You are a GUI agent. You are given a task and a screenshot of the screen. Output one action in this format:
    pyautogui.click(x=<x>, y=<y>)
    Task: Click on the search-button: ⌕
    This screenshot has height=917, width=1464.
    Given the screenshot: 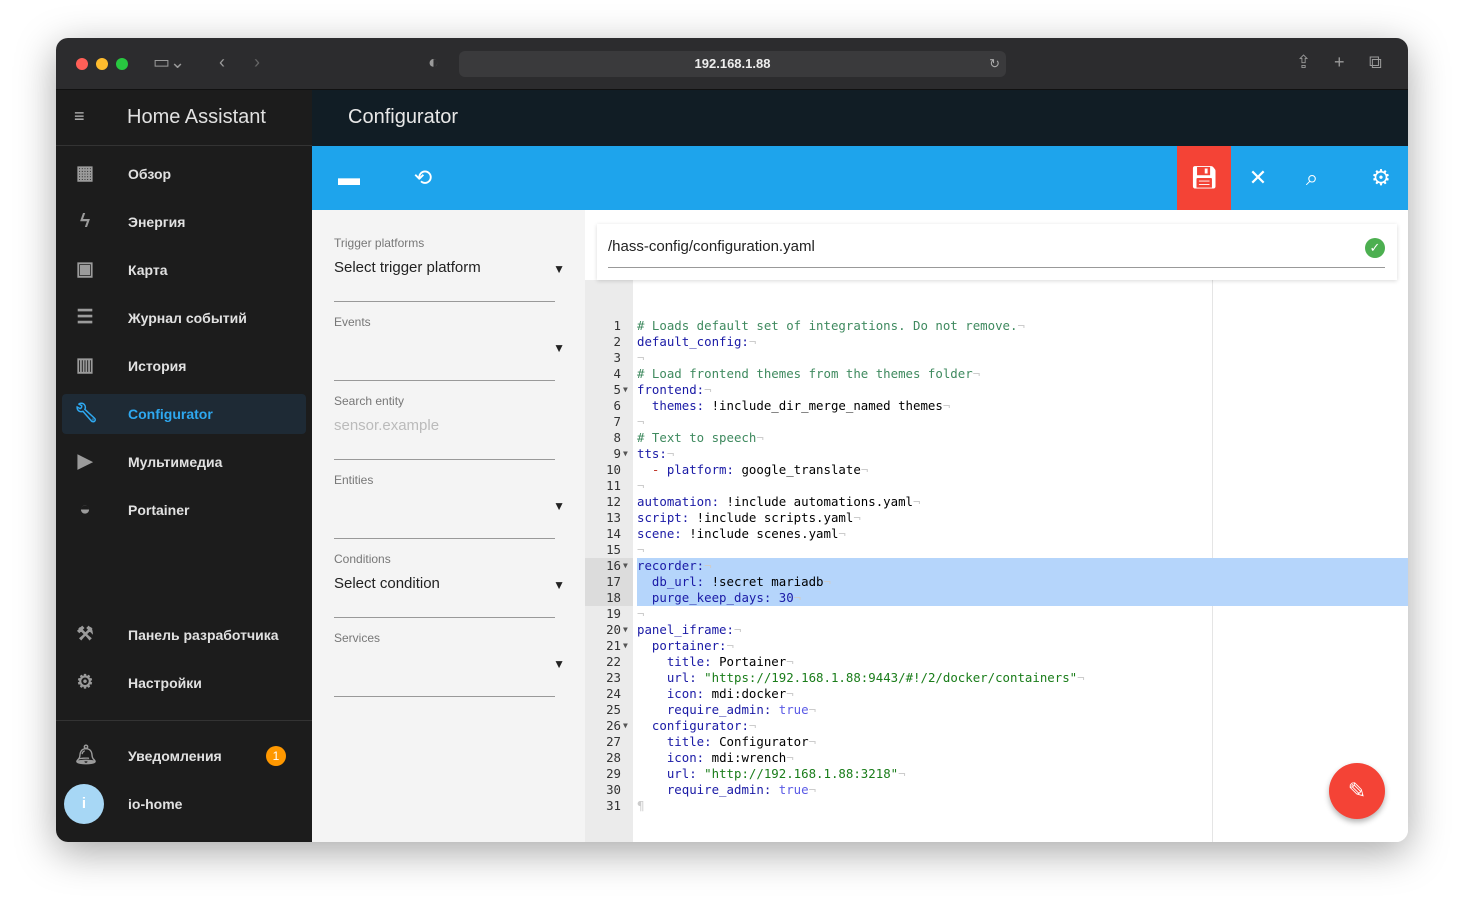 What is the action you would take?
    pyautogui.click(x=1312, y=178)
    